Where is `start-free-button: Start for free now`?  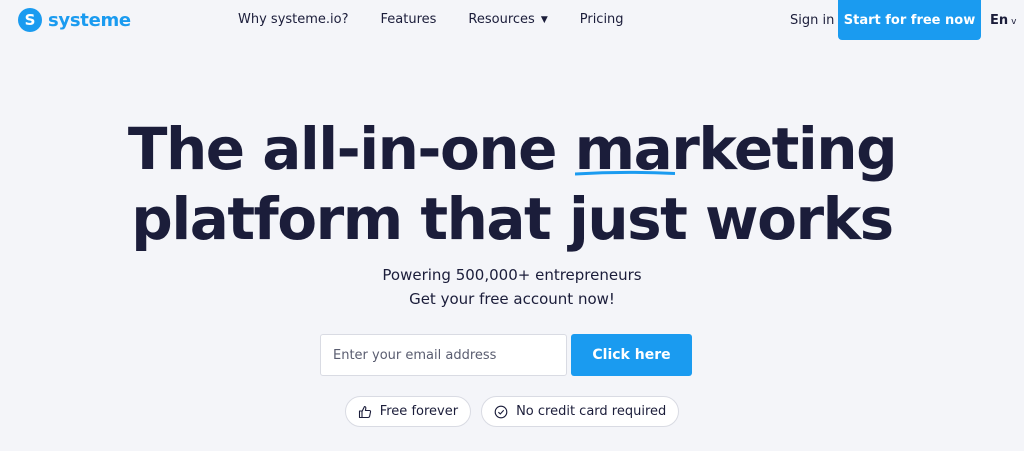 start-free-button: Start for free now is located at coordinates (909, 20).